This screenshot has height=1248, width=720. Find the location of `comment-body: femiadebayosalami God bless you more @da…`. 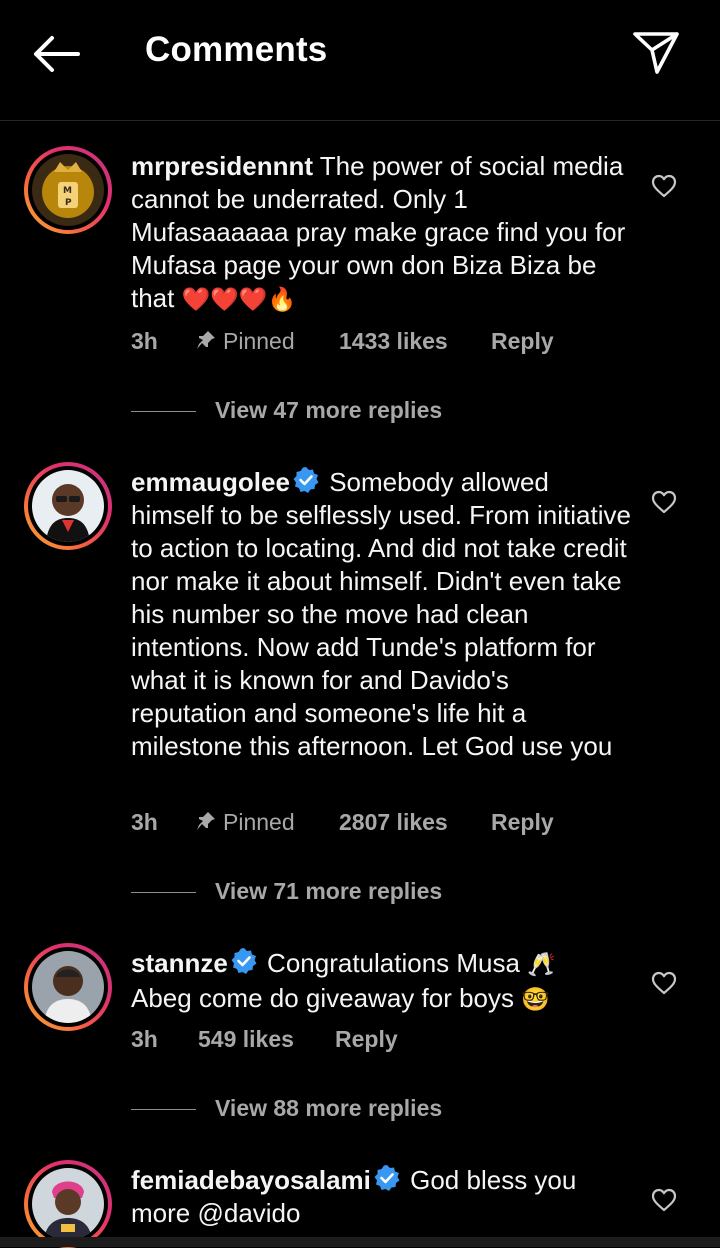

comment-body: femiadebayosalami God bless you more @da… is located at coordinates (381, 1197).